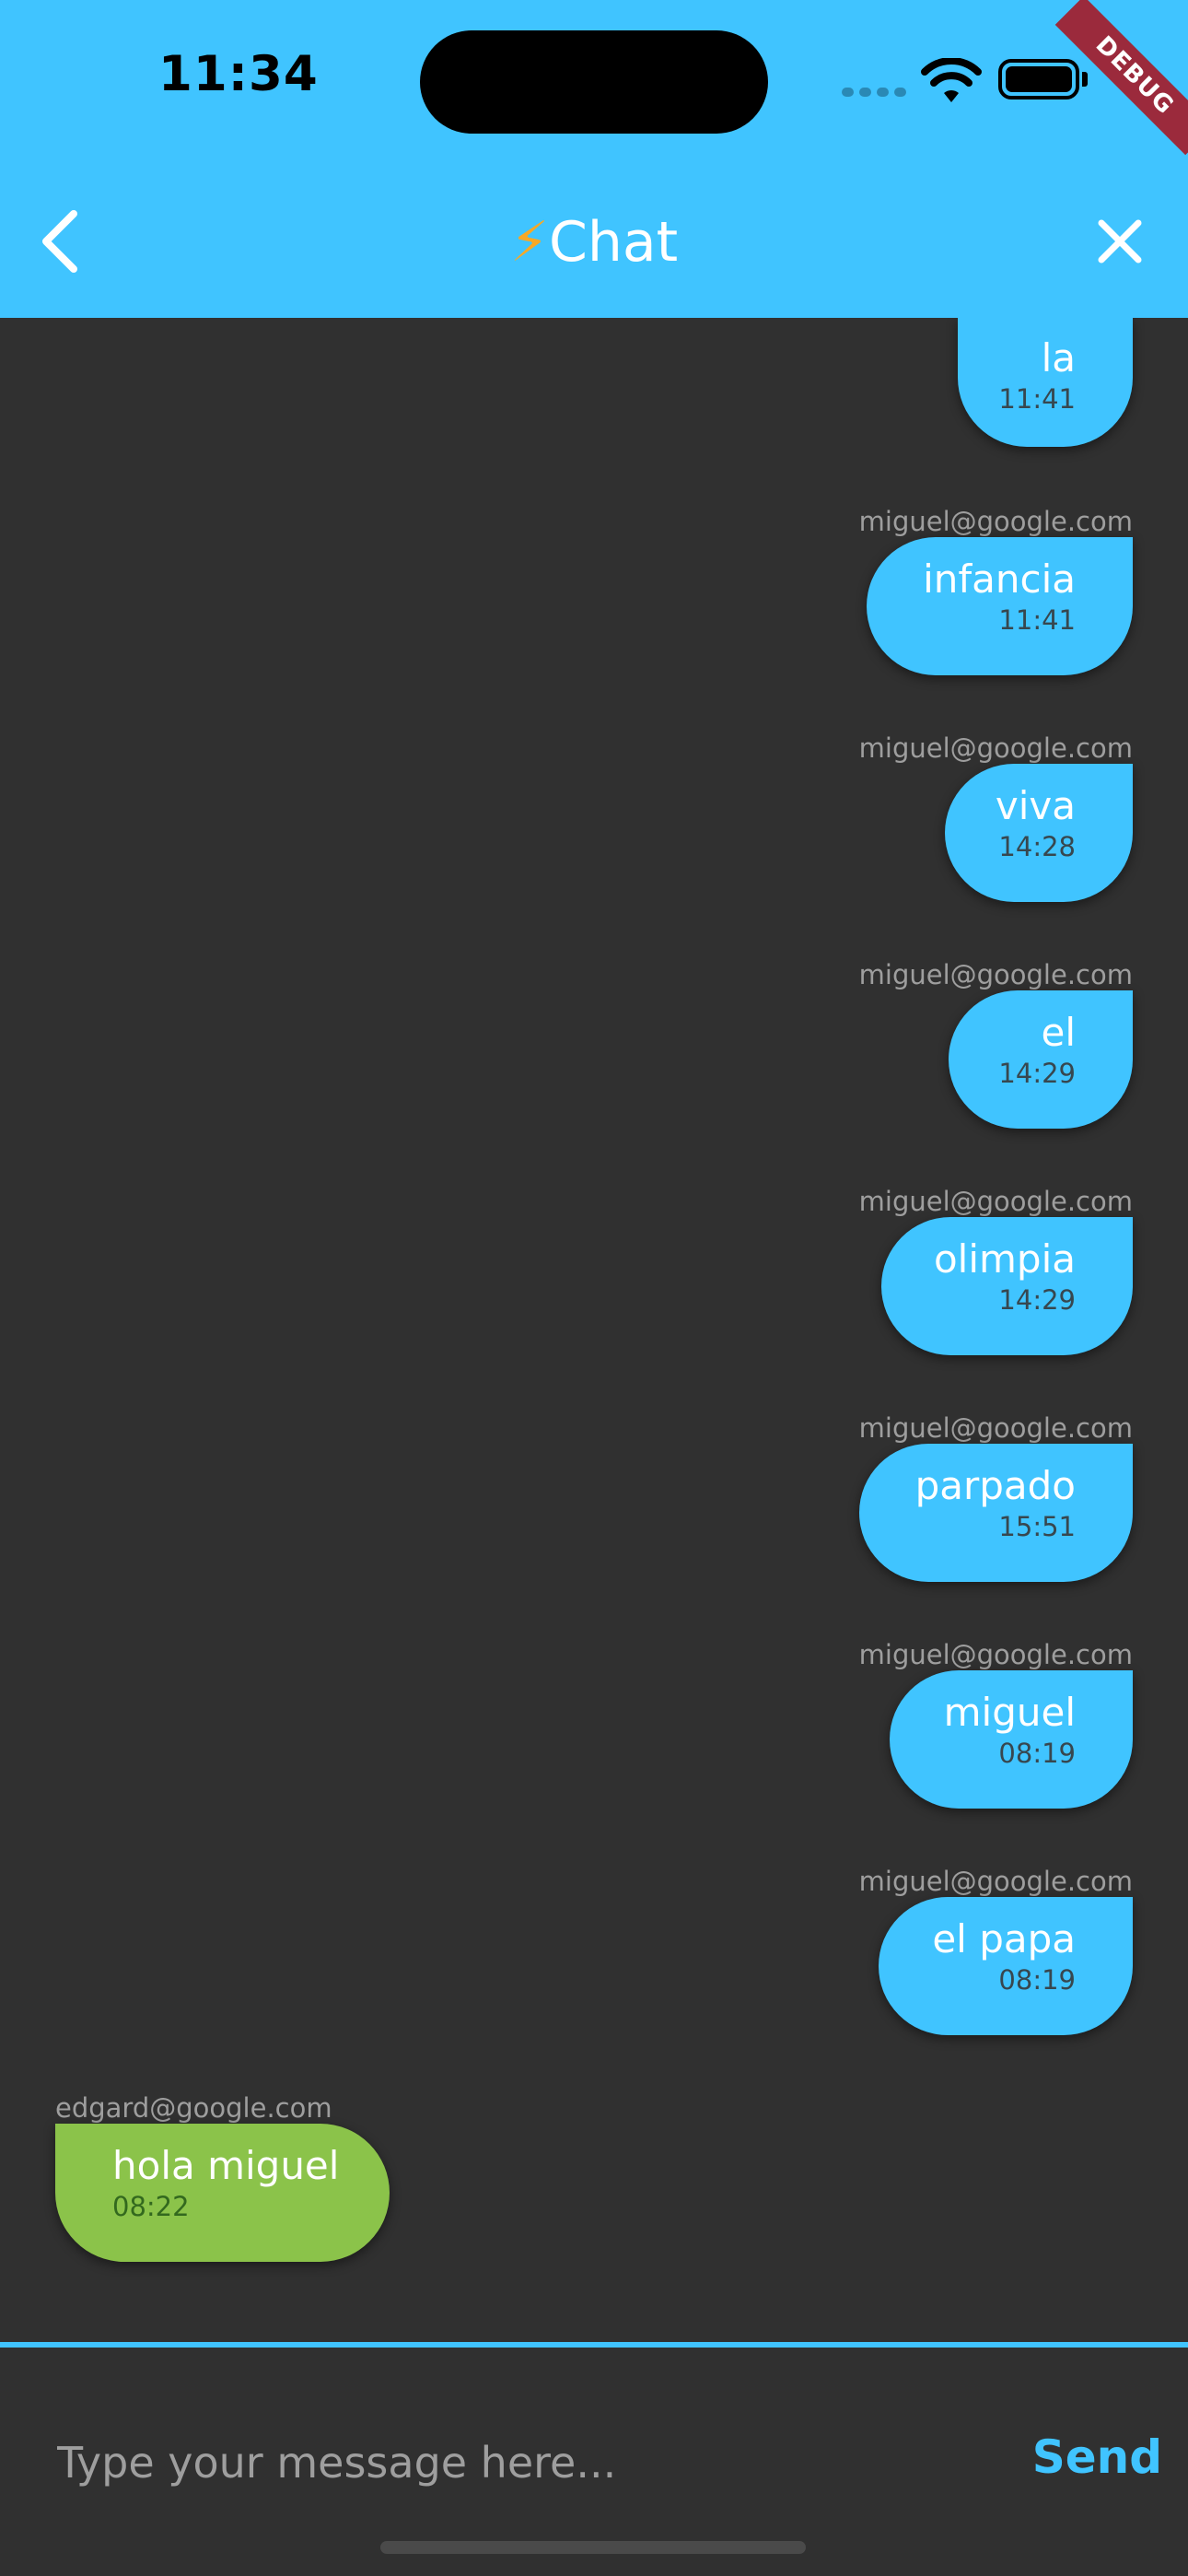 The width and height of the screenshot is (1188, 2576). Describe the element at coordinates (996, 1513) in the screenshot. I see `message-bubble: parpado 15:51` at that location.